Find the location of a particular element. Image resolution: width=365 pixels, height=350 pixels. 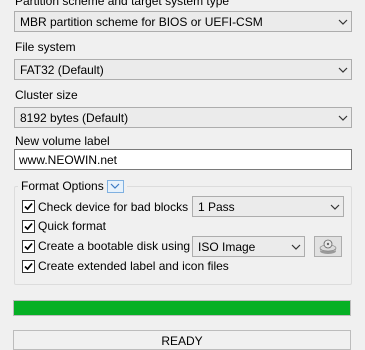

extended-label-label: Create extended label and icon files is located at coordinates (133, 266).